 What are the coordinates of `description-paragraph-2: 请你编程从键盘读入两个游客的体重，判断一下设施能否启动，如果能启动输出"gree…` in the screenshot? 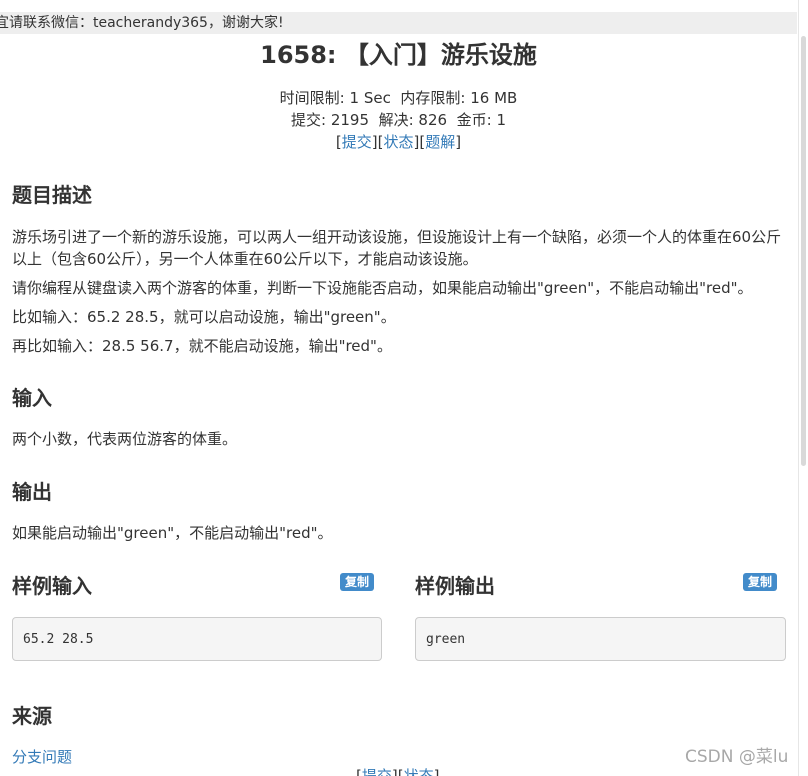 It's located at (382, 288).